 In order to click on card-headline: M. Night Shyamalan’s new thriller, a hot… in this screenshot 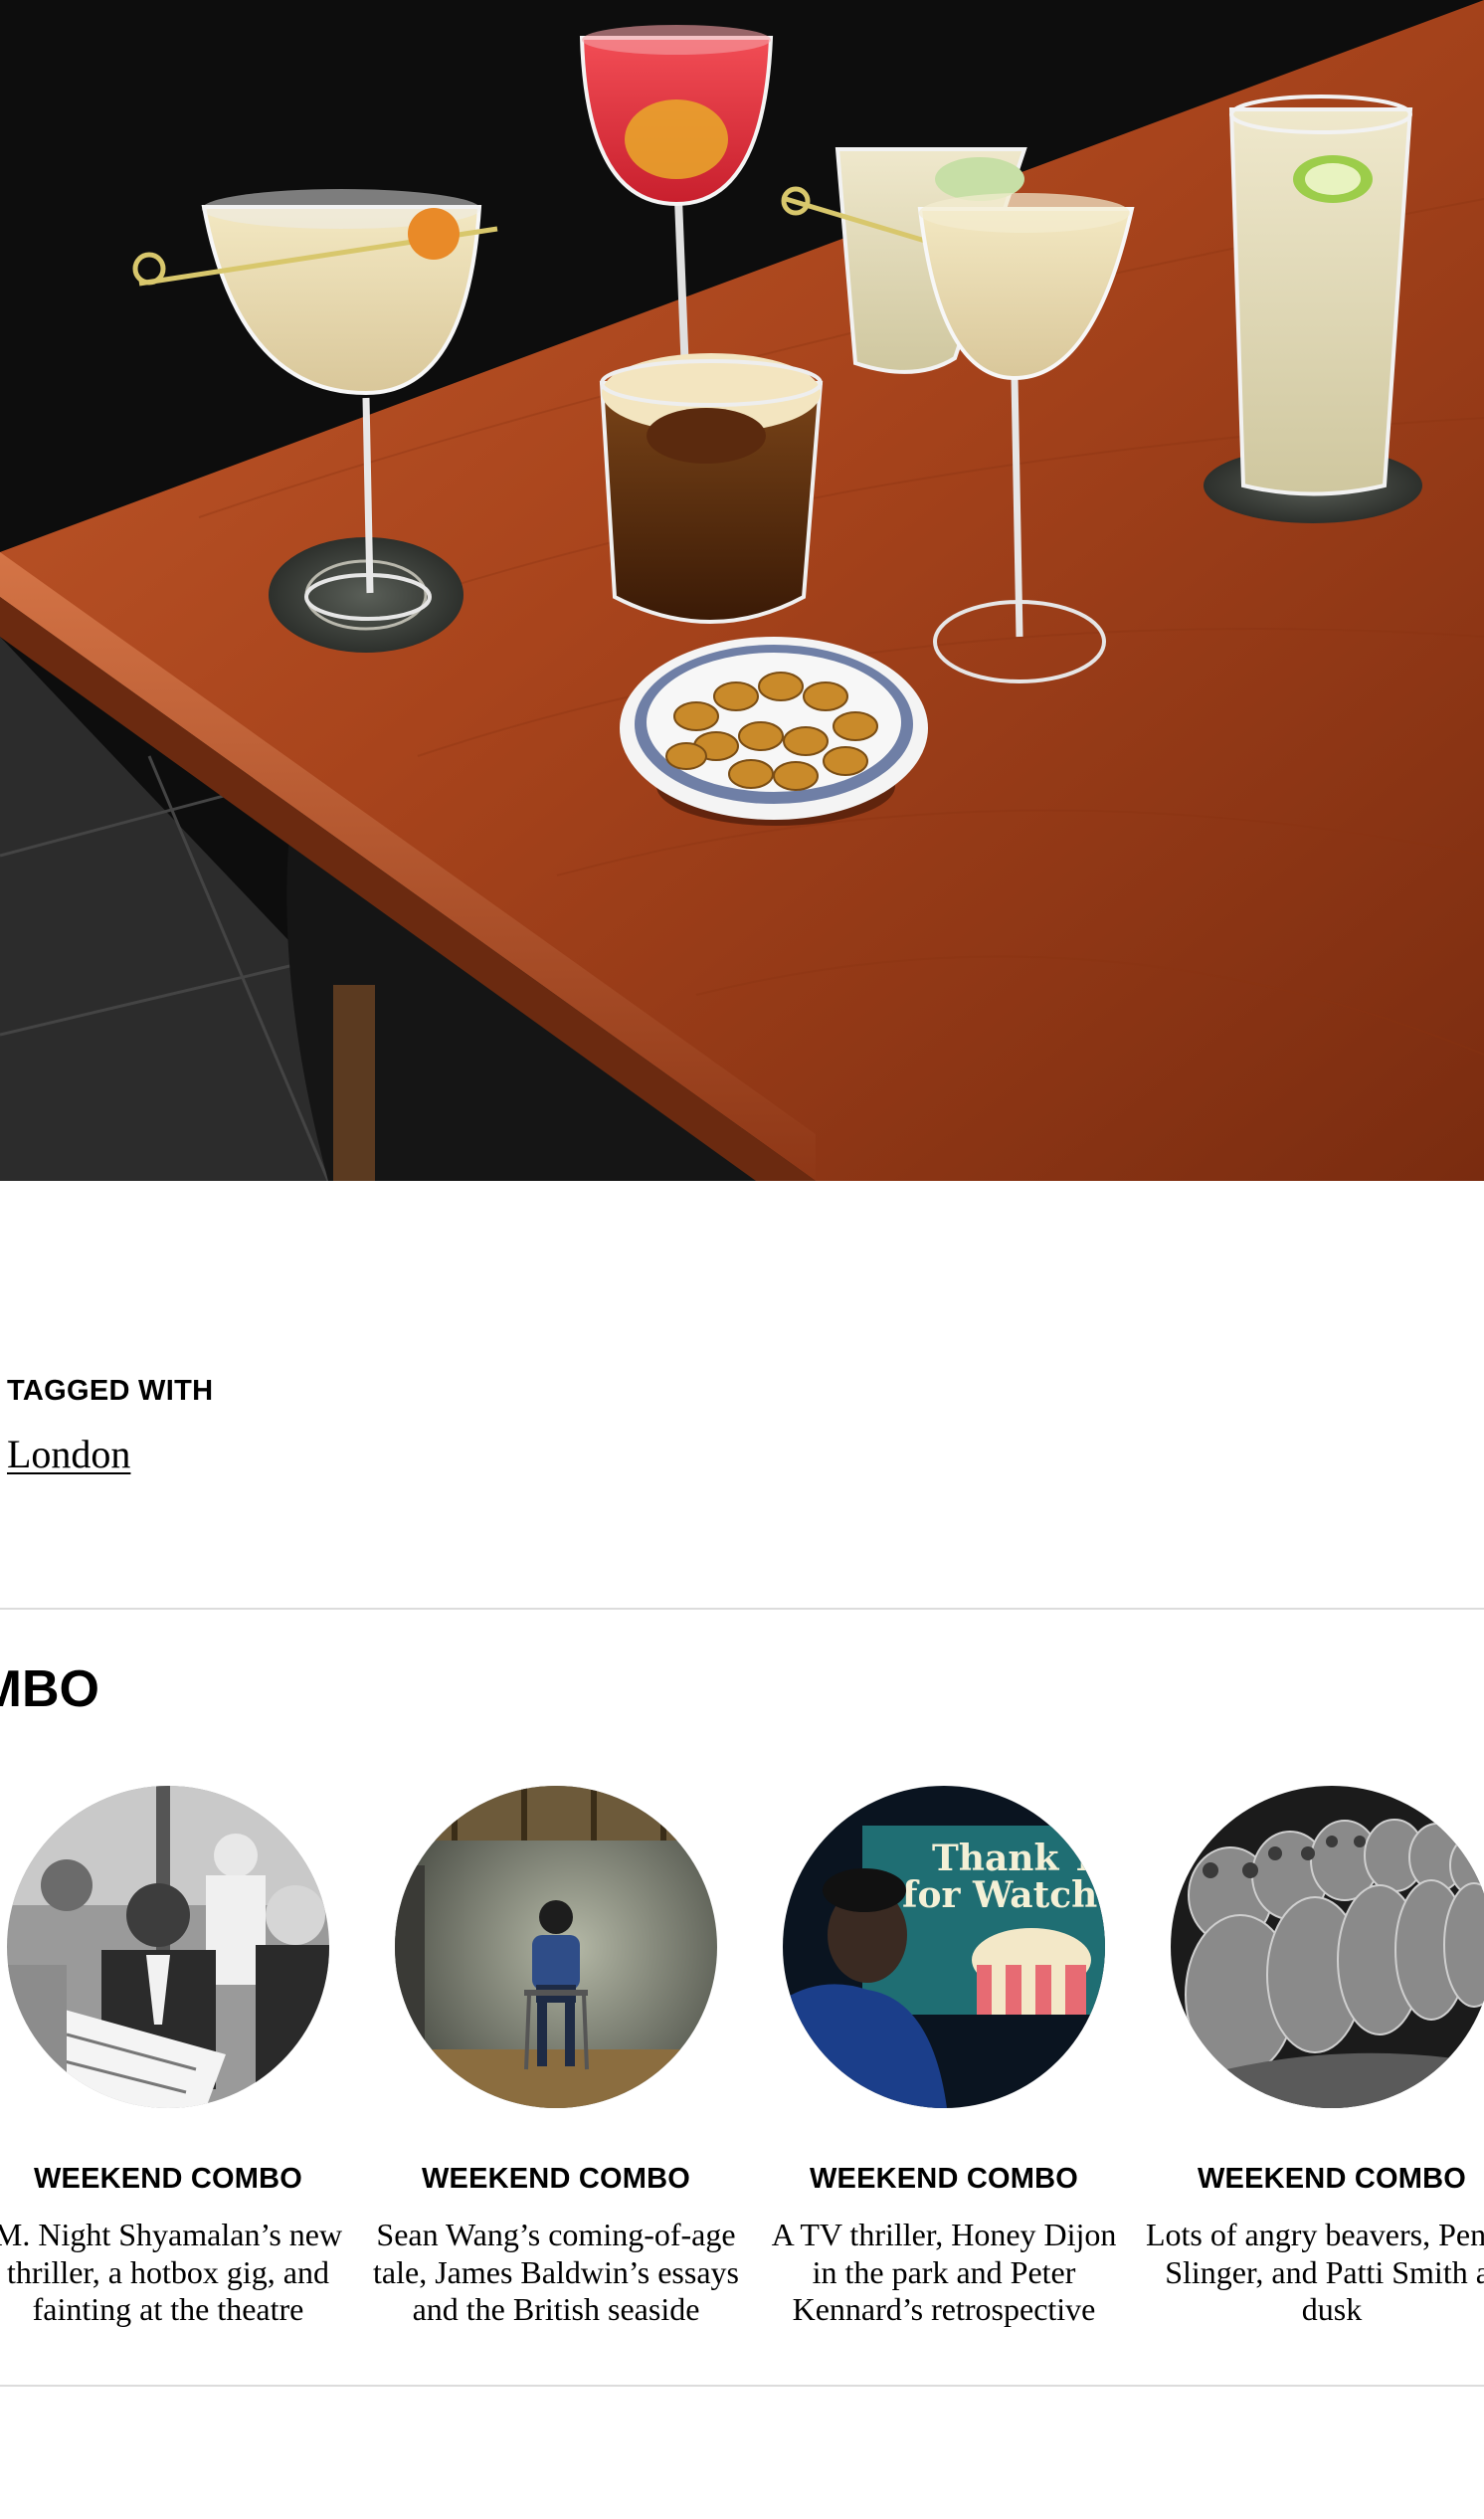, I will do `click(181, 2273)`.